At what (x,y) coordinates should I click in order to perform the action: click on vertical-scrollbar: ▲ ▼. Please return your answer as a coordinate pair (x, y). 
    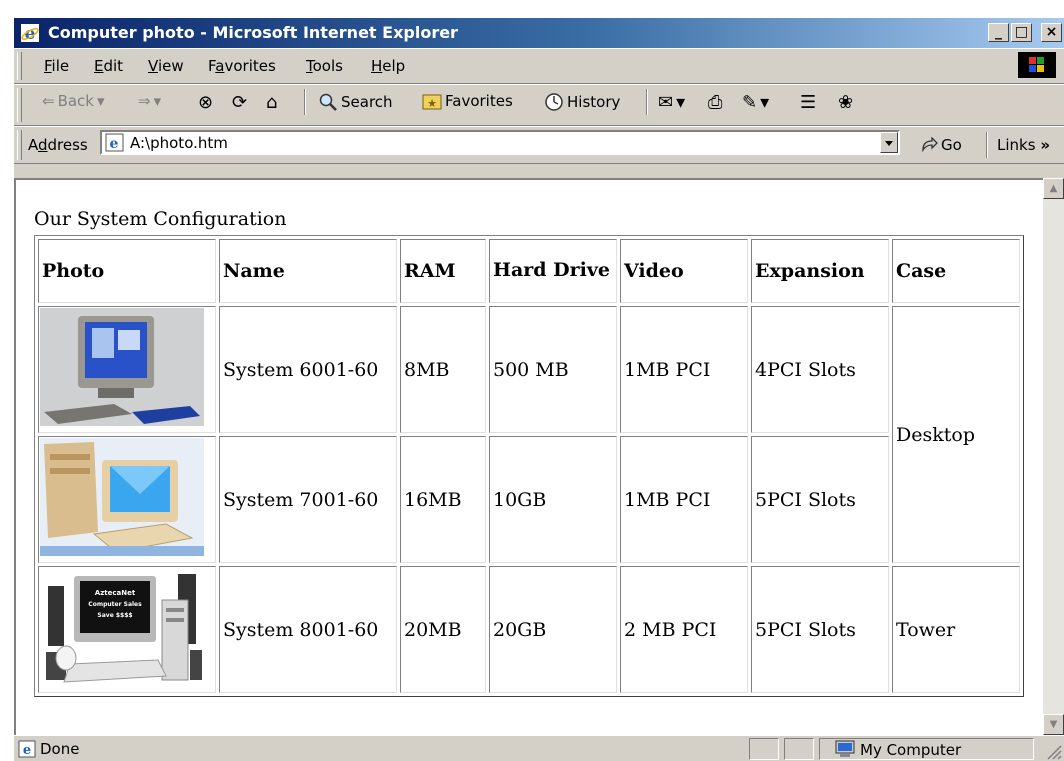
    Looking at the image, I should click on (1053, 456).